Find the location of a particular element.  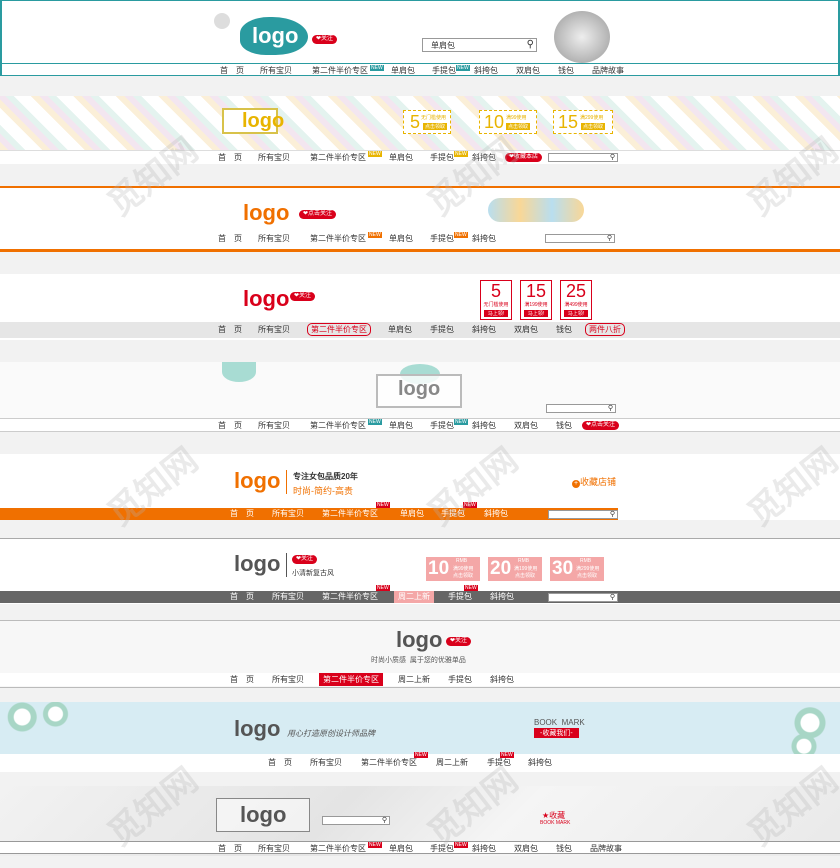

coupon-2: 20 RMB 满199使用 点击领取 is located at coordinates (515, 569).